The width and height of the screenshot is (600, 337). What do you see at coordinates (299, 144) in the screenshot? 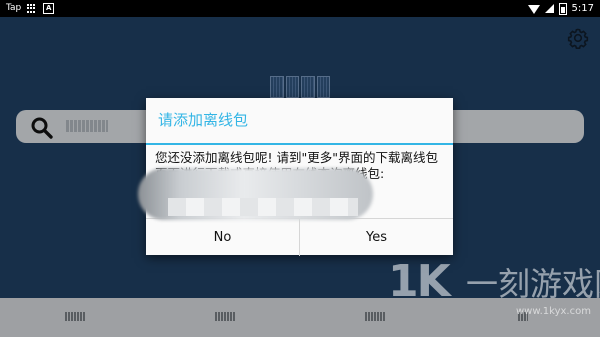
I see `dialog-title-divider` at bounding box center [299, 144].